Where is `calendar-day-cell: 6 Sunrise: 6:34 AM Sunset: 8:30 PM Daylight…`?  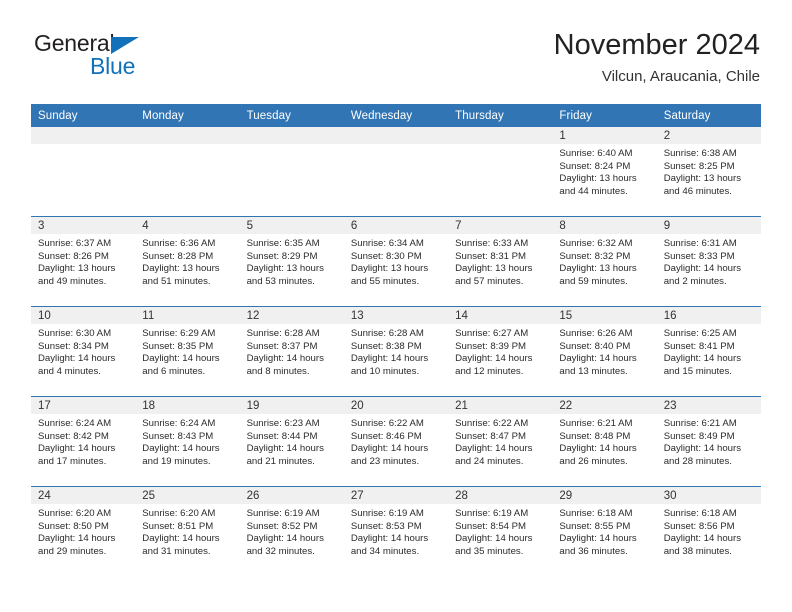
calendar-day-cell: 6 Sunrise: 6:34 AM Sunset: 8:30 PM Daylight… is located at coordinates (396, 261).